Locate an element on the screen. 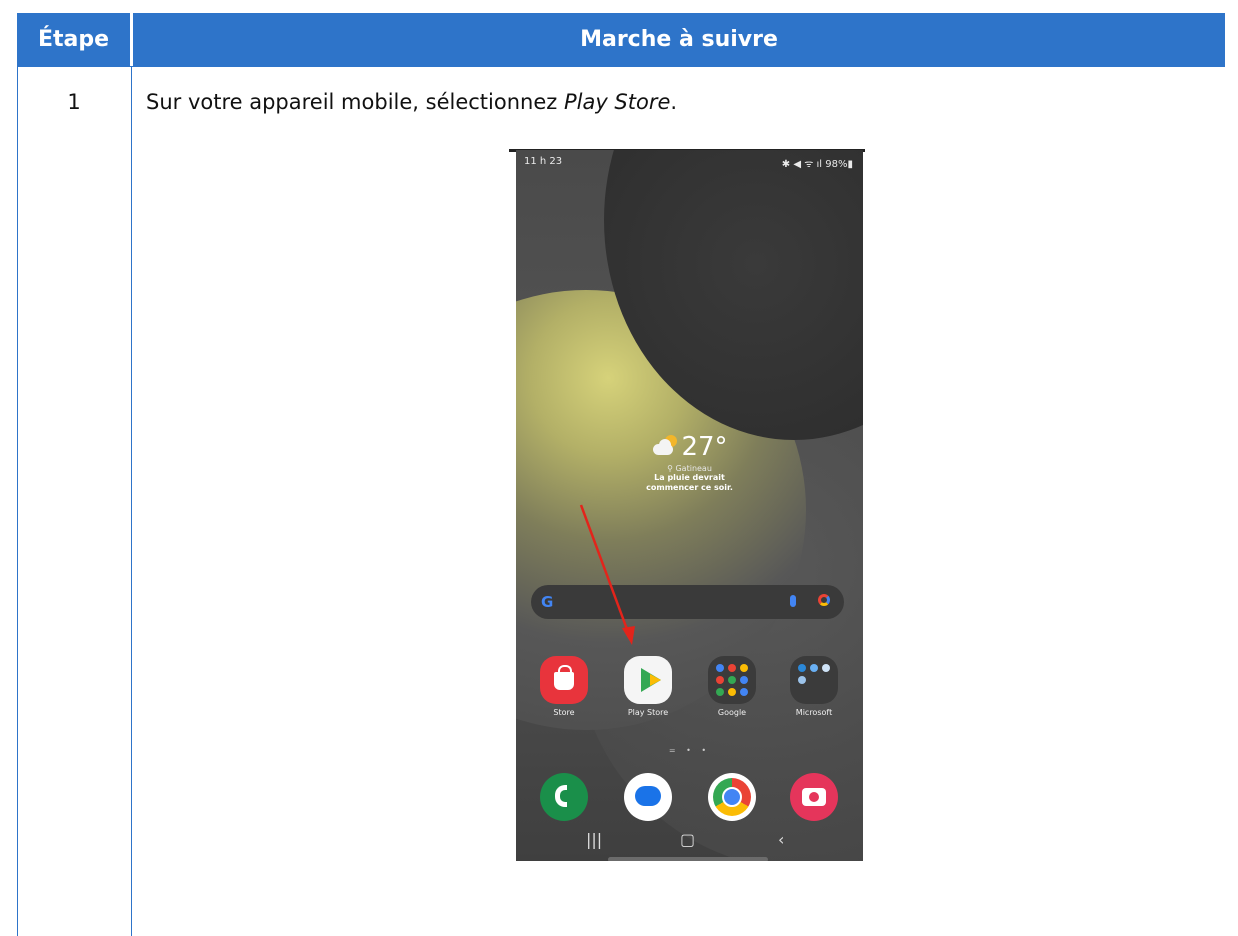  microphone-icon is located at coordinates (793, 601).